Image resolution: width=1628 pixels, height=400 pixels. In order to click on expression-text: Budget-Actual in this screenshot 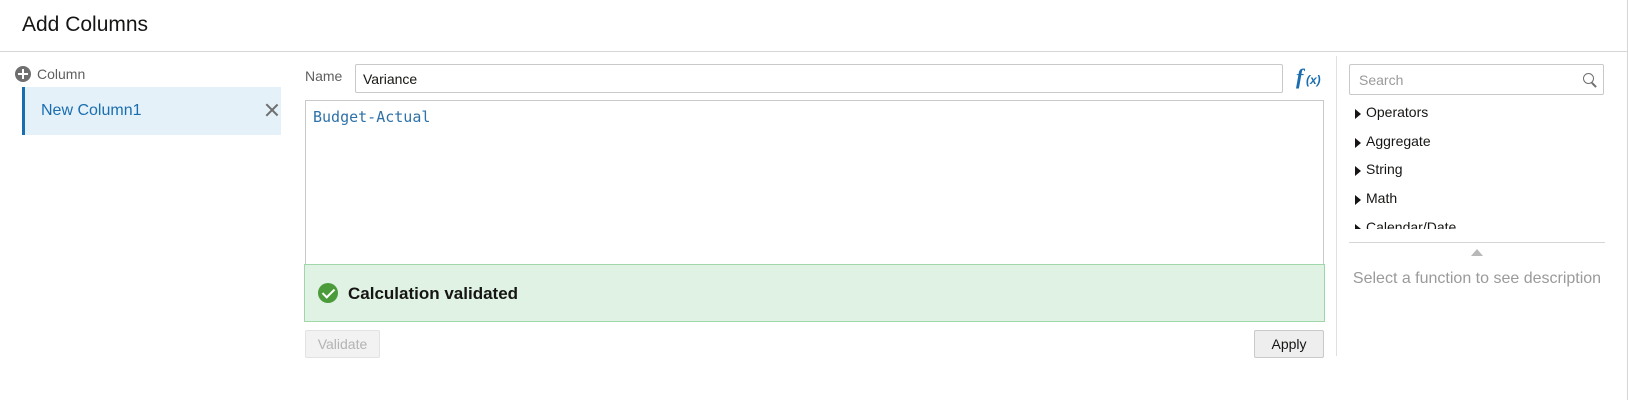, I will do `click(372, 117)`.